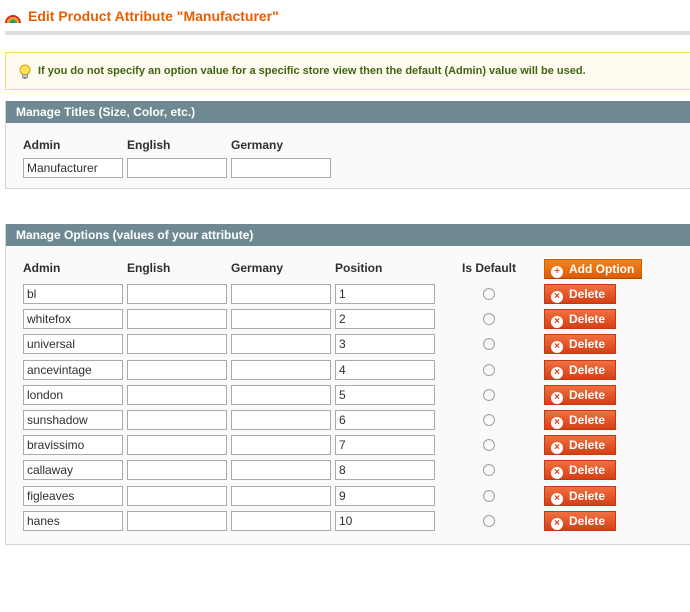 This screenshot has height=612, width=690. Describe the element at coordinates (73, 496) in the screenshot. I see `option-admin-input: figleaves` at that location.